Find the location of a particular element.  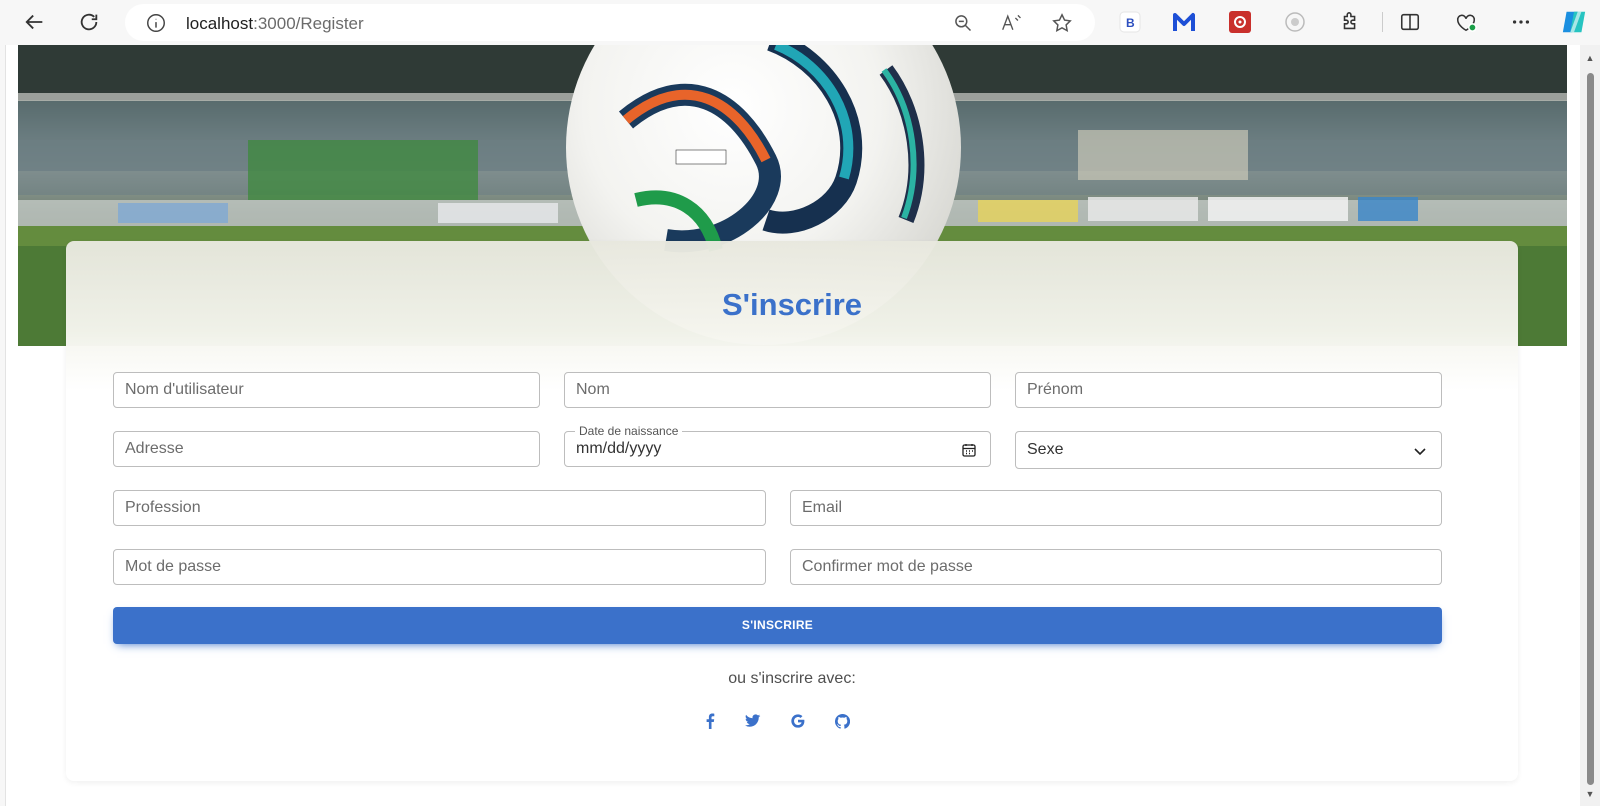

username-field is located at coordinates (326, 390).